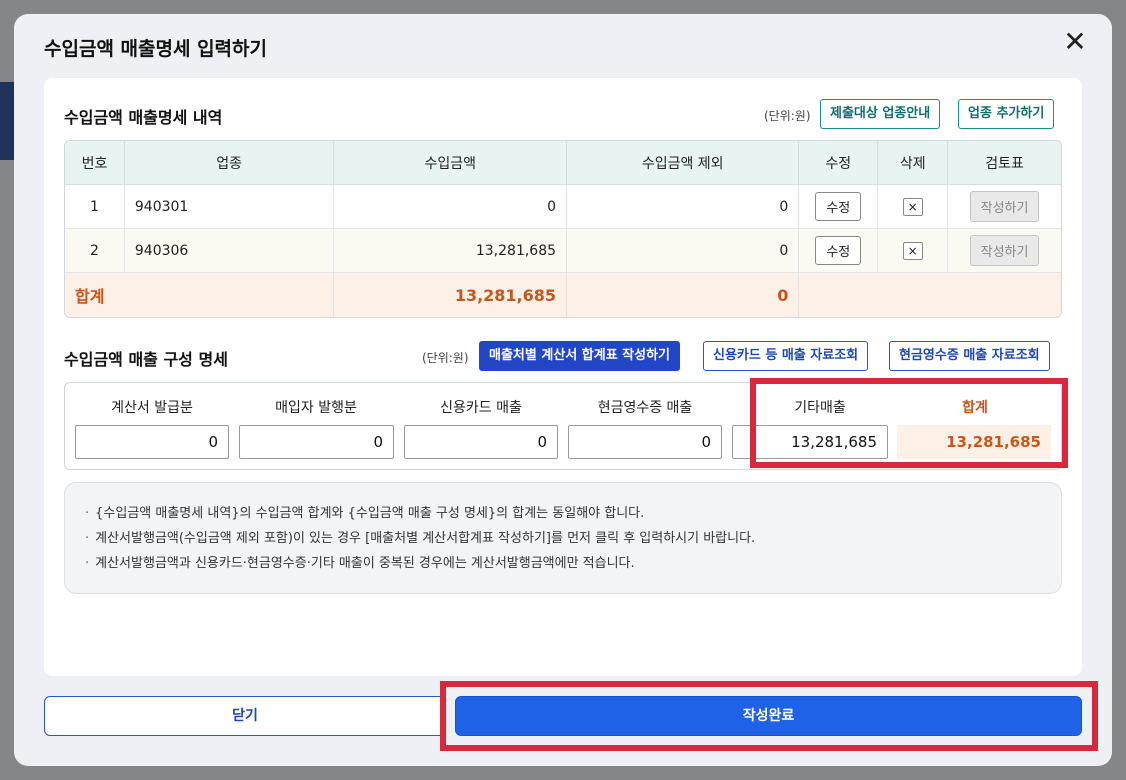 This screenshot has height=780, width=1126. What do you see at coordinates (580, 356) in the screenshot?
I see `invoice-total-button: 매출처별 계산서 합계표 작성하기` at bounding box center [580, 356].